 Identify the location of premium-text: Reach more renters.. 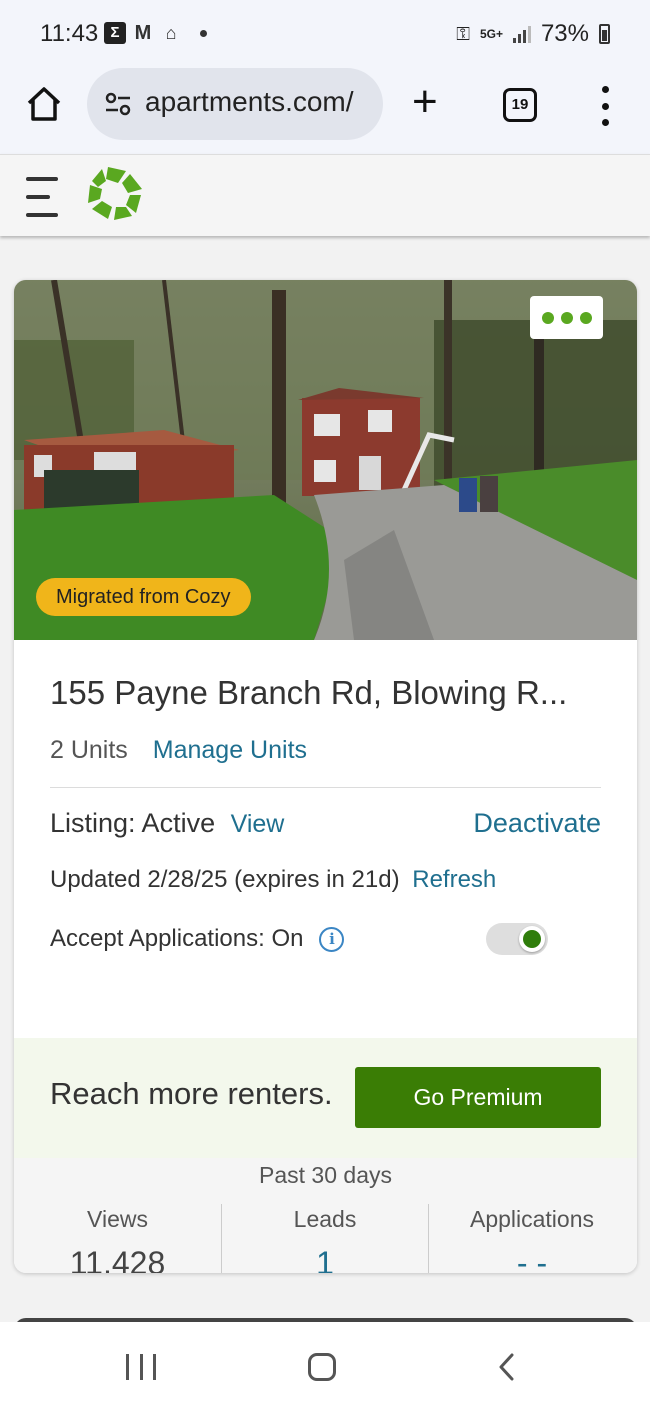
(191, 1093).